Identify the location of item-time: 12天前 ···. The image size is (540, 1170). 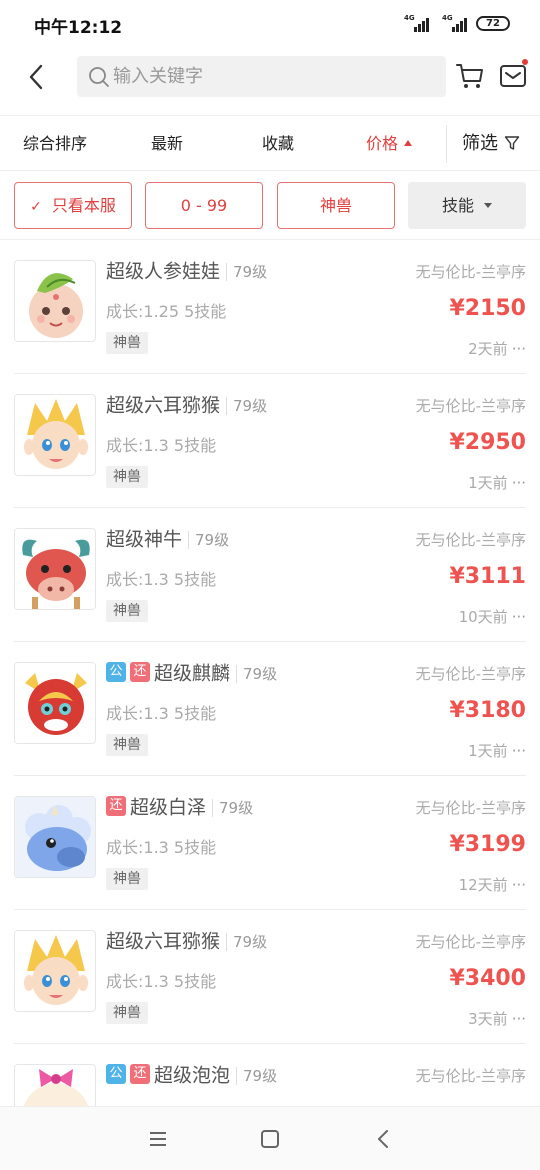
(492, 884).